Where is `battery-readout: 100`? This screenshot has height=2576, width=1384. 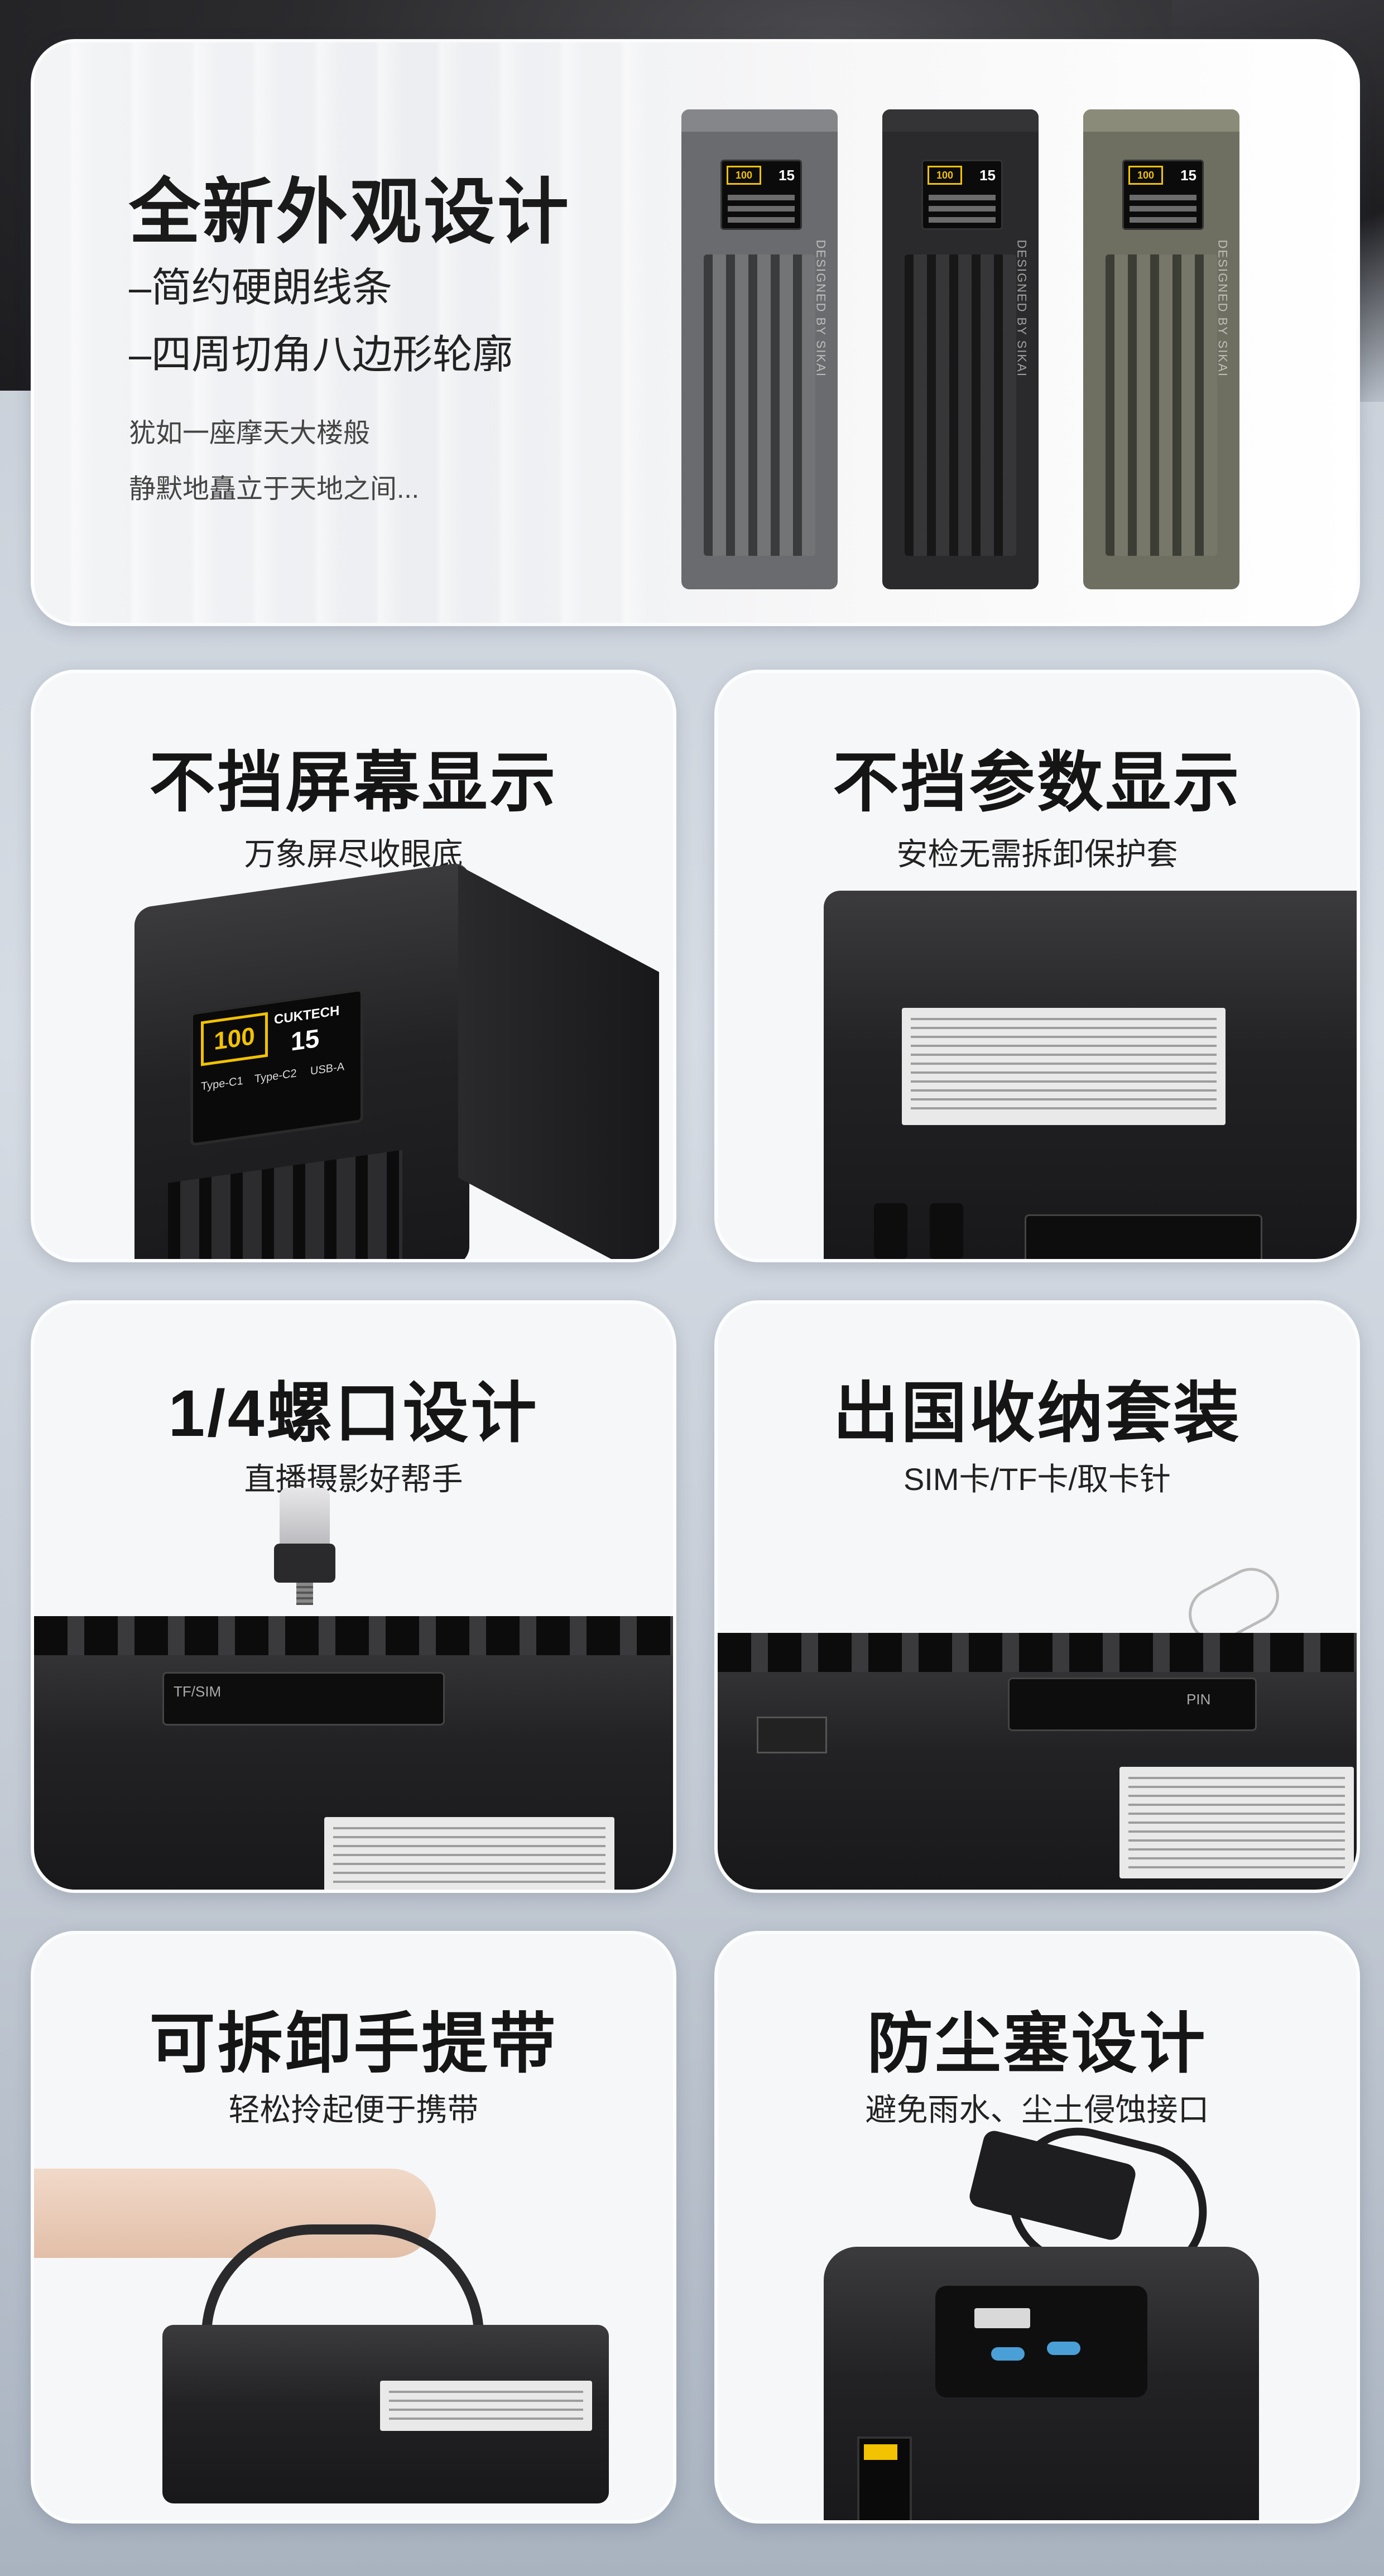
battery-readout: 100 is located at coordinates (235, 1039).